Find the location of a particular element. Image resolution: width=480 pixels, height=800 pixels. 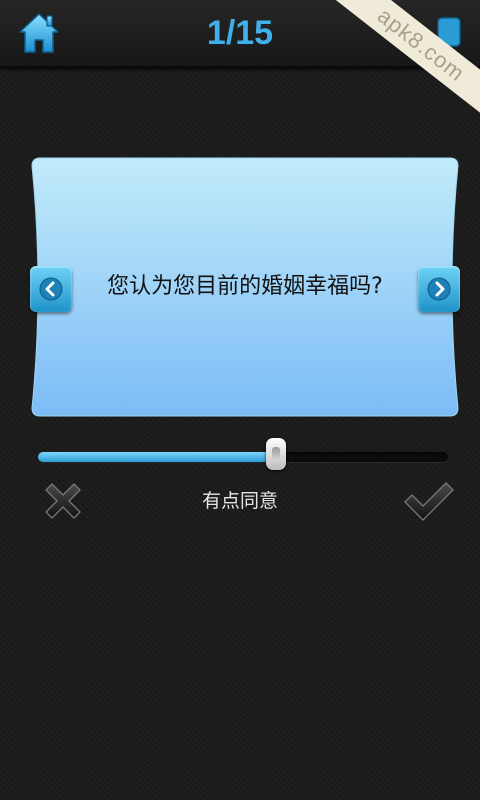

accept-button is located at coordinates (429, 501).